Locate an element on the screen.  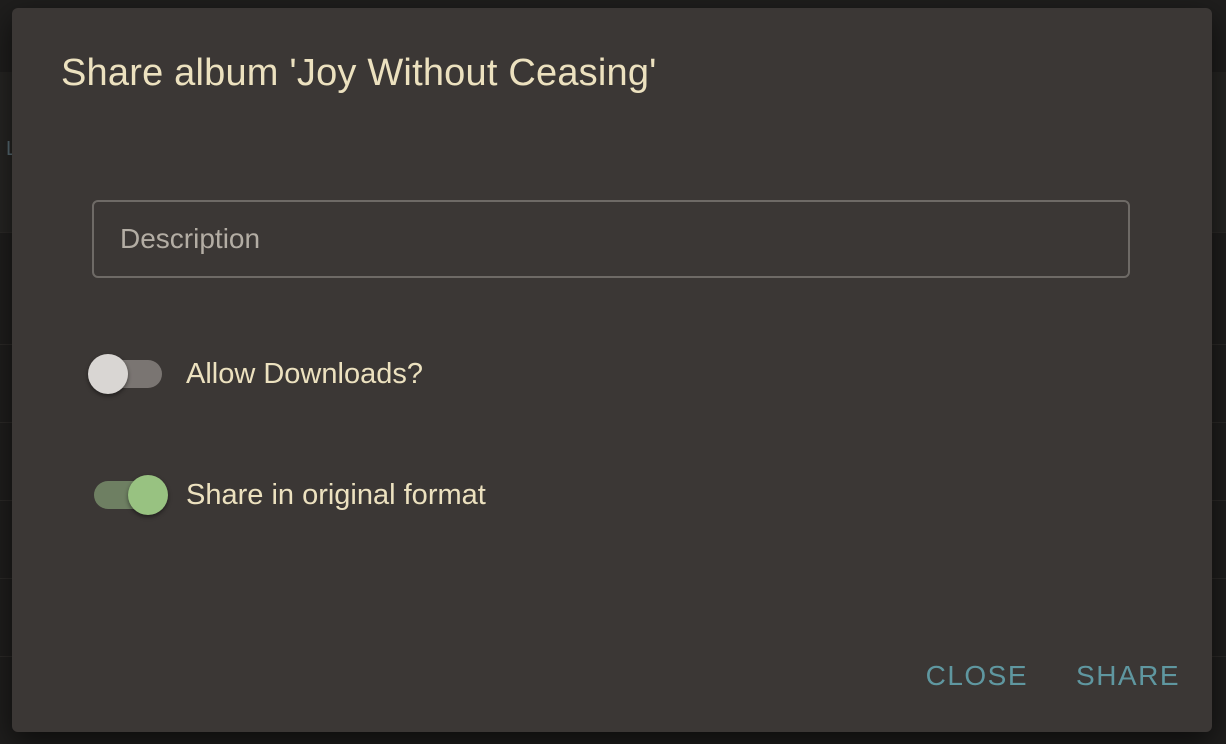
allow-downloads-row: Allow Downloads? is located at coordinates (255, 374).